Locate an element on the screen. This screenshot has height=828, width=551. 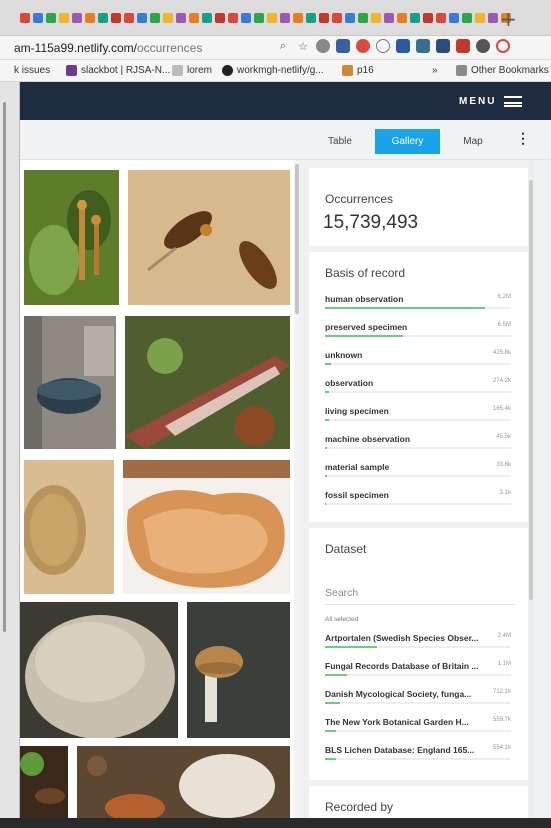
more-options-icon: ⋮ is located at coordinates (523, 138).